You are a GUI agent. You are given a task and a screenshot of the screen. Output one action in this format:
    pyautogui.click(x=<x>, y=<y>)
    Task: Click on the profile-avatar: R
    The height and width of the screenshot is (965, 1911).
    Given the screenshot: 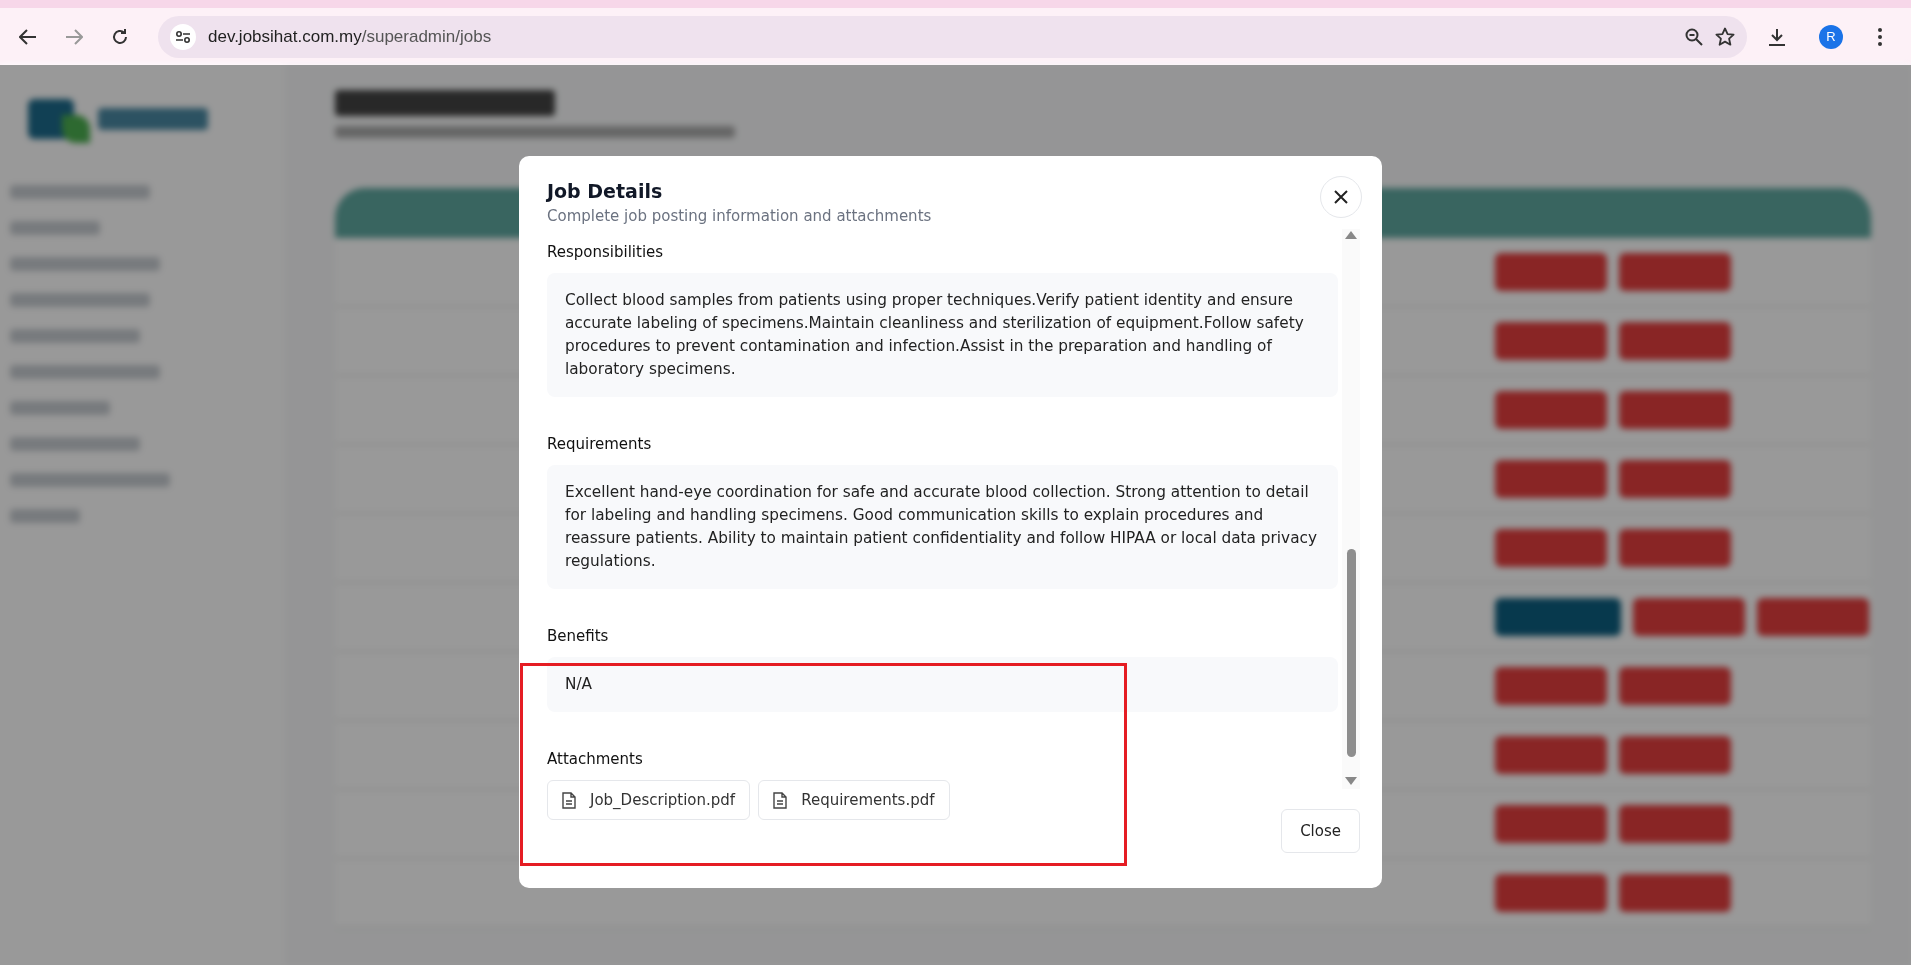 What is the action you would take?
    pyautogui.click(x=1831, y=36)
    